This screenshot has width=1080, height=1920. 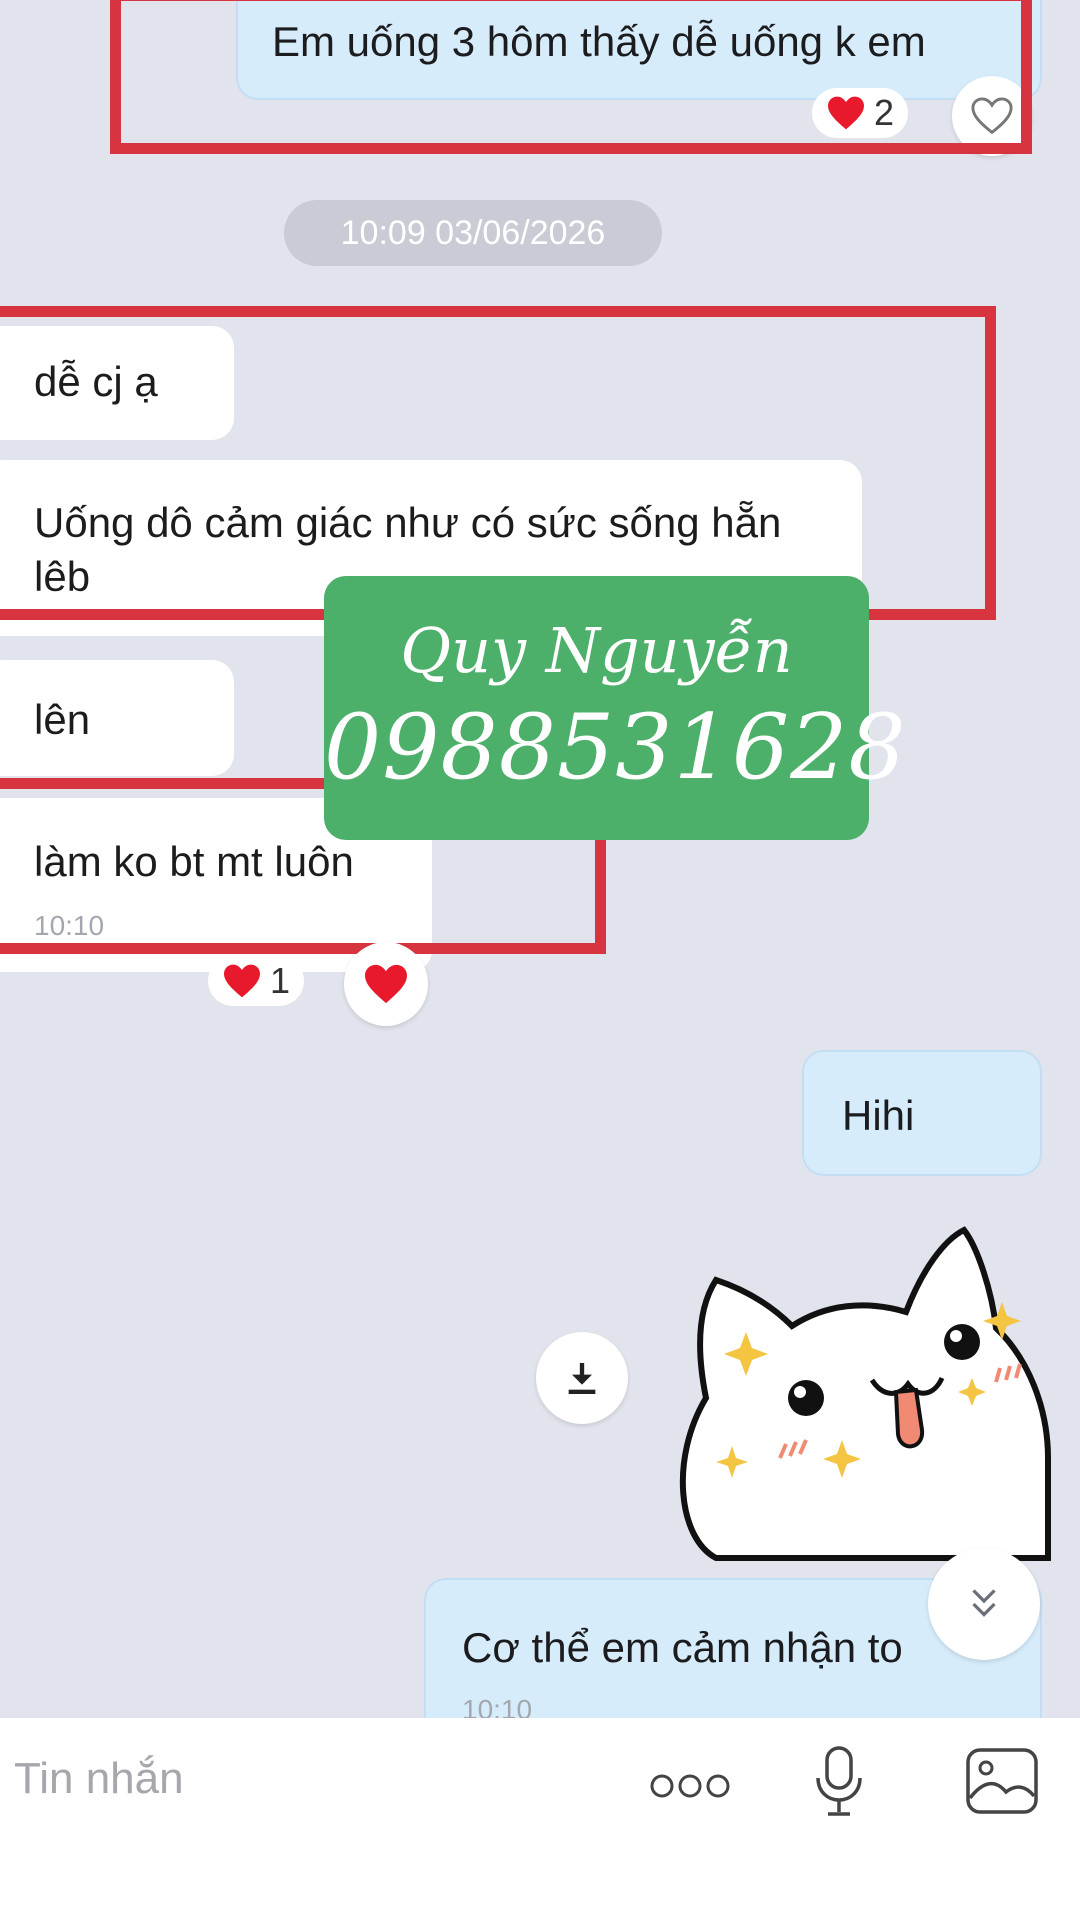 I want to click on download-icon, so click(x=582, y=1378).